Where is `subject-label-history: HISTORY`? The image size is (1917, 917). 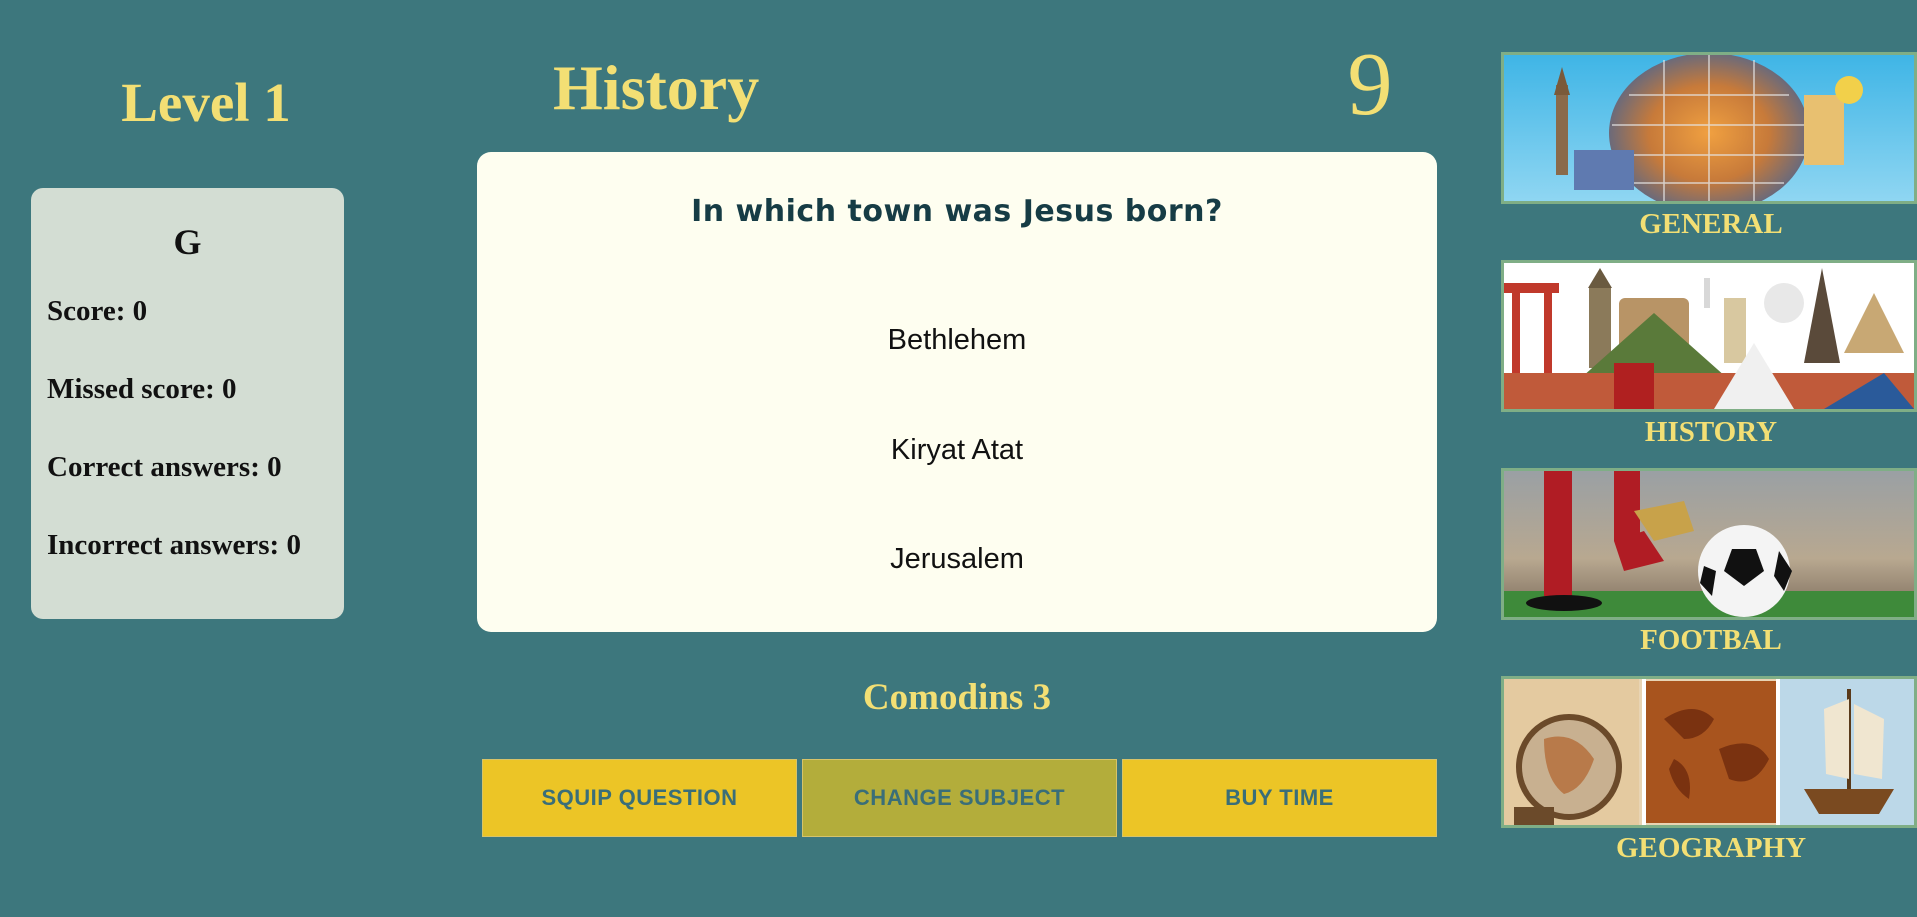
subject-label-history: HISTORY is located at coordinates (1711, 432).